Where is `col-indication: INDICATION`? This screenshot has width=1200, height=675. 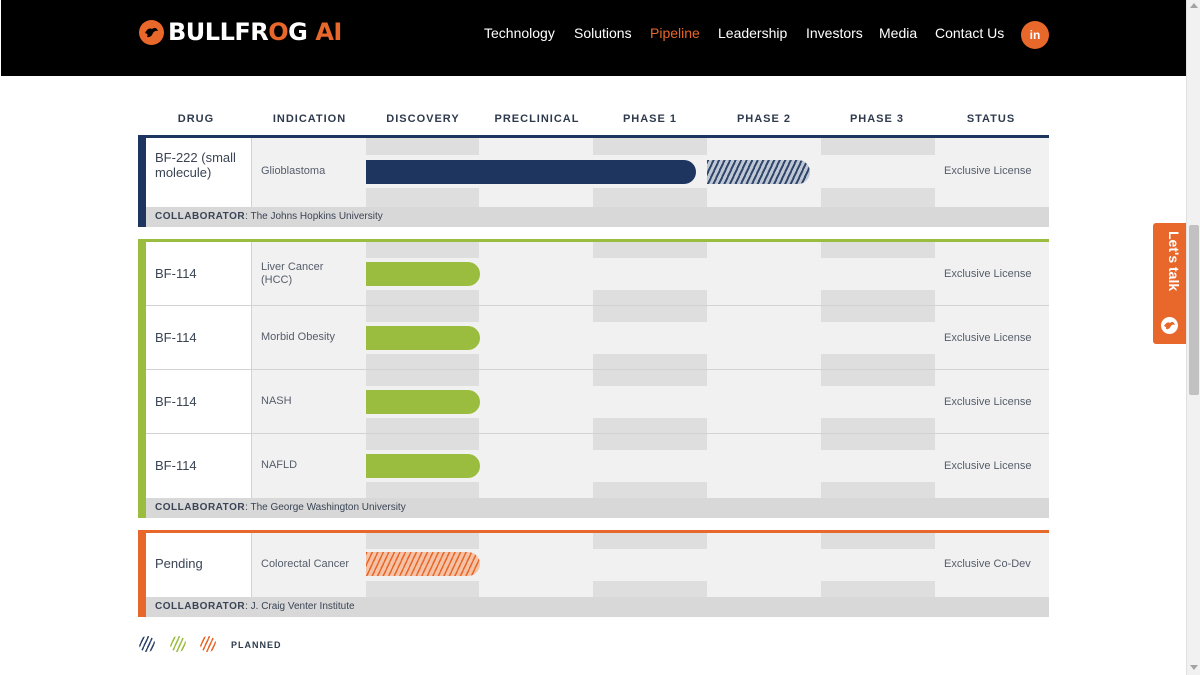
col-indication: INDICATION is located at coordinates (309, 119).